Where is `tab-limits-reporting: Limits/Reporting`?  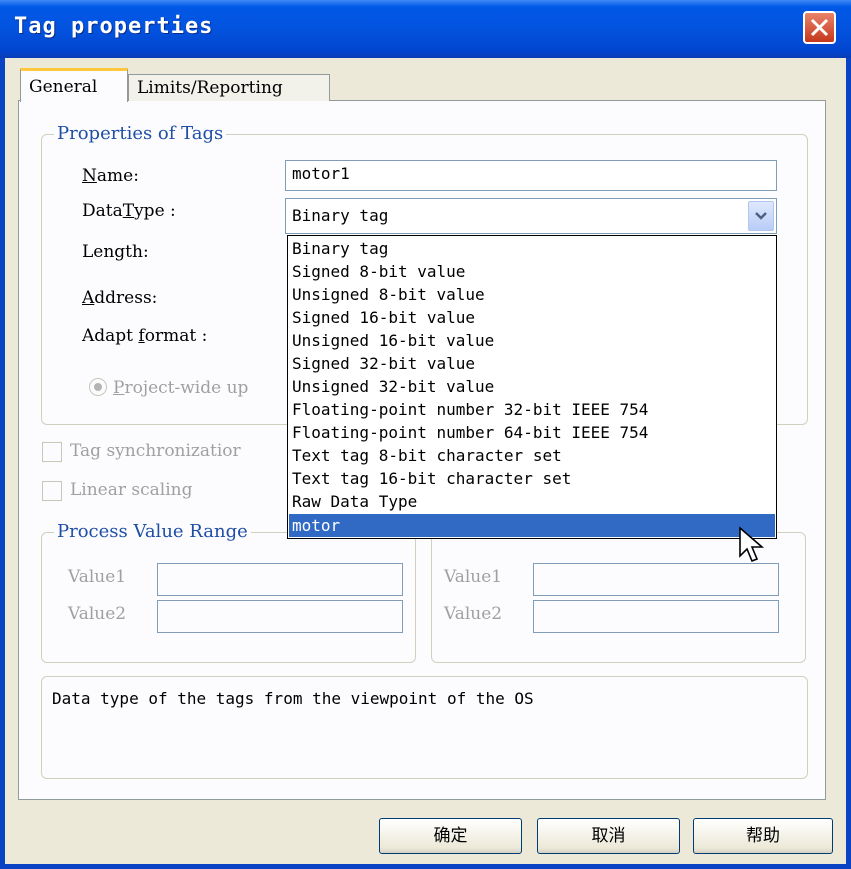
tab-limits-reporting: Limits/Reporting is located at coordinates (229, 87).